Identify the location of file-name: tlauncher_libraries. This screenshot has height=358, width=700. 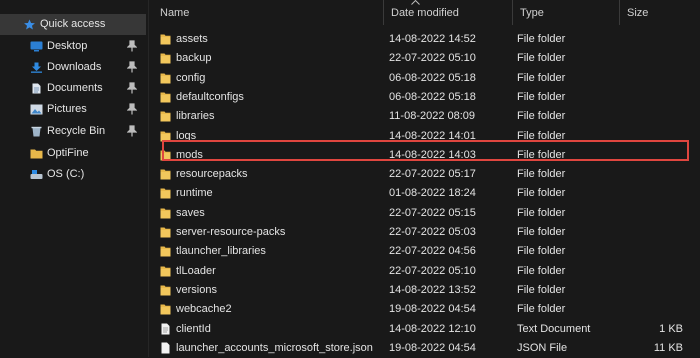
(221, 251).